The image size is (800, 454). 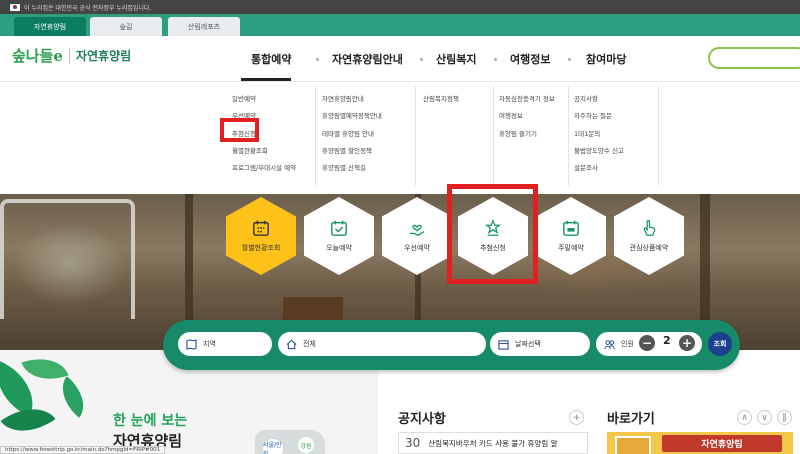 I want to click on site-tab-forest-trail: 숲길, so click(x=126, y=26).